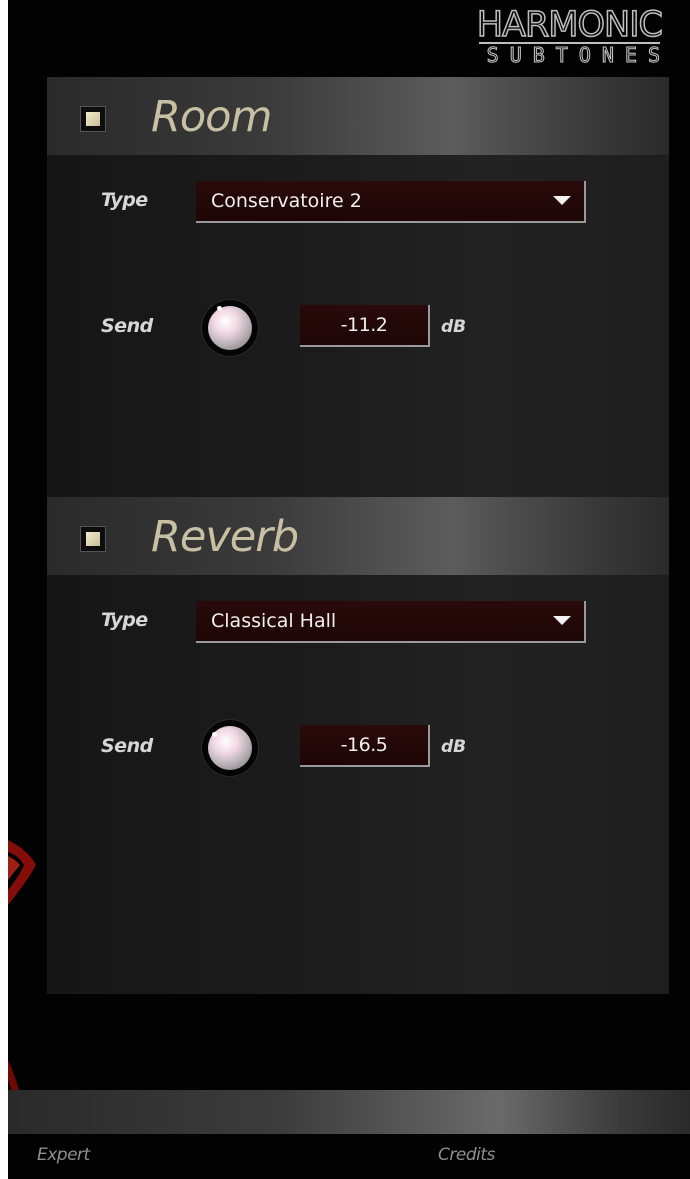 This screenshot has width=690, height=1179. What do you see at coordinates (358, 116) in the screenshot?
I see `room-section-header: Room` at bounding box center [358, 116].